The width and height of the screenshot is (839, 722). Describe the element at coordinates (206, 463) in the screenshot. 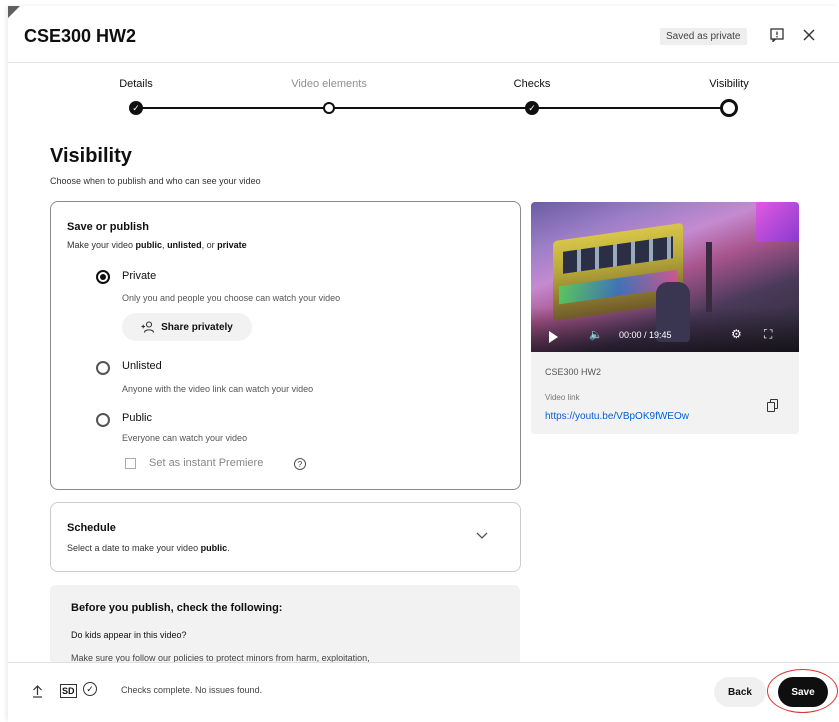

I see `instant-premiere-label: Set as instant Premiere` at that location.